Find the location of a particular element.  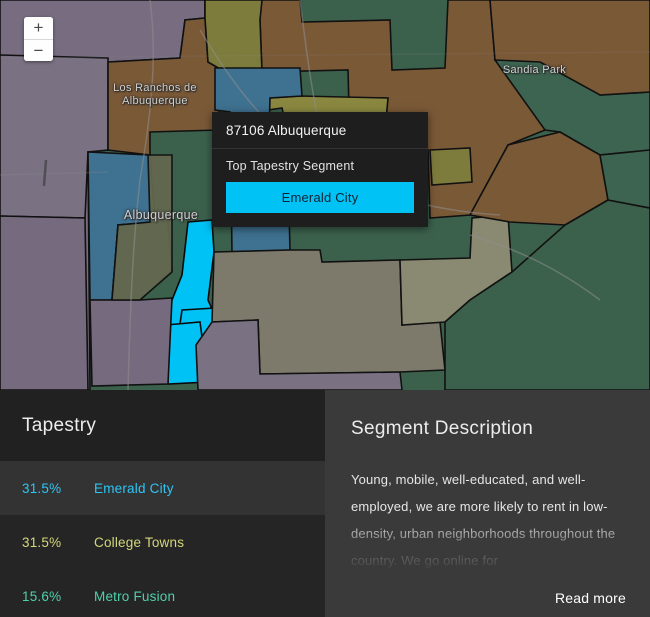

tapestry-segment-name: College Towns is located at coordinates (139, 542).